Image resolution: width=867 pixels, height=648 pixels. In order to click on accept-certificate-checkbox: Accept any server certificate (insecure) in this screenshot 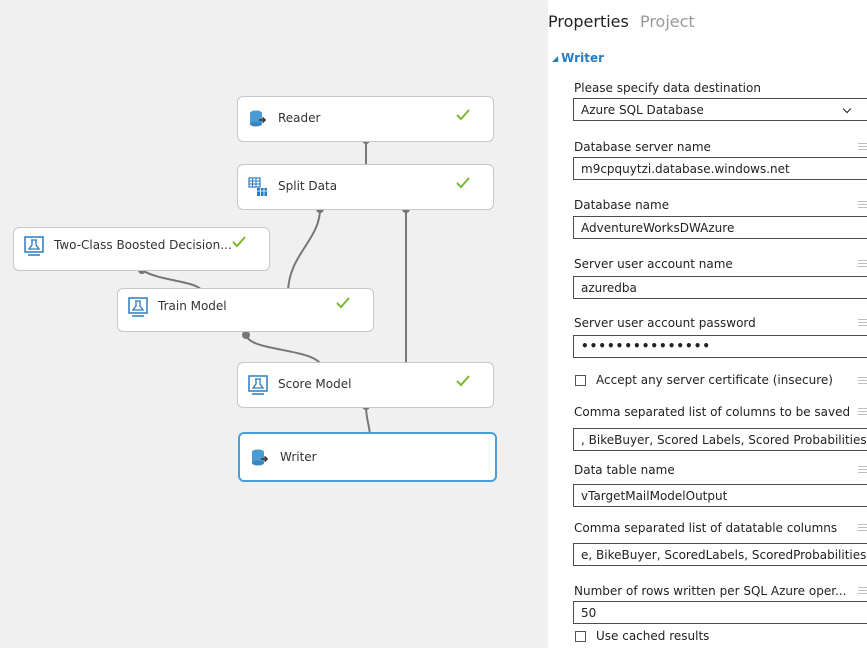, I will do `click(704, 380)`.